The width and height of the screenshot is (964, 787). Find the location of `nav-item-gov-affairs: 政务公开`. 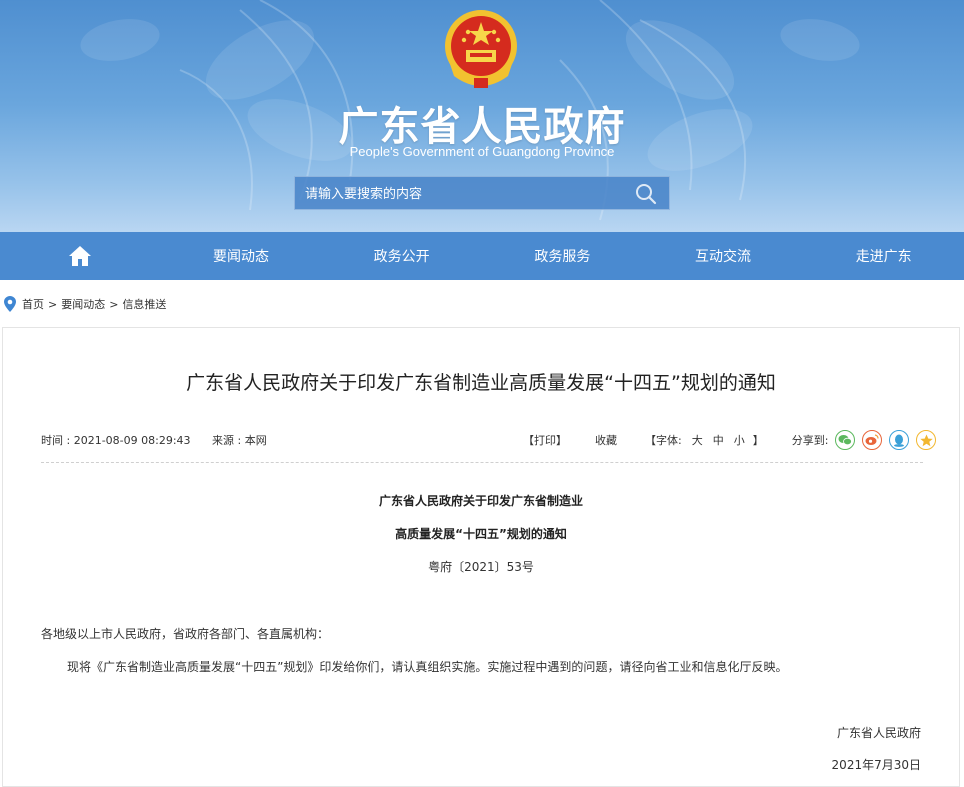

nav-item-gov-affairs: 政务公开 is located at coordinates (401, 256).